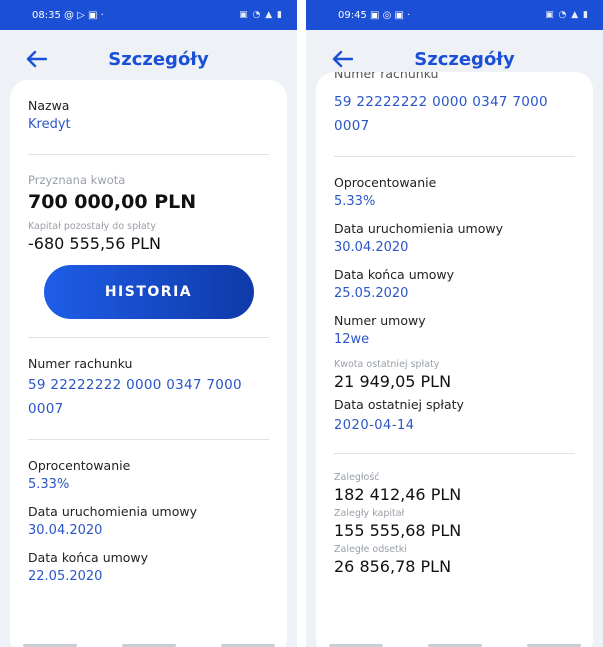  I want to click on status-bar: 09:45 ▣ ◎ ▣ · ▣ ◔ ▲ ▮, so click(454, 15).